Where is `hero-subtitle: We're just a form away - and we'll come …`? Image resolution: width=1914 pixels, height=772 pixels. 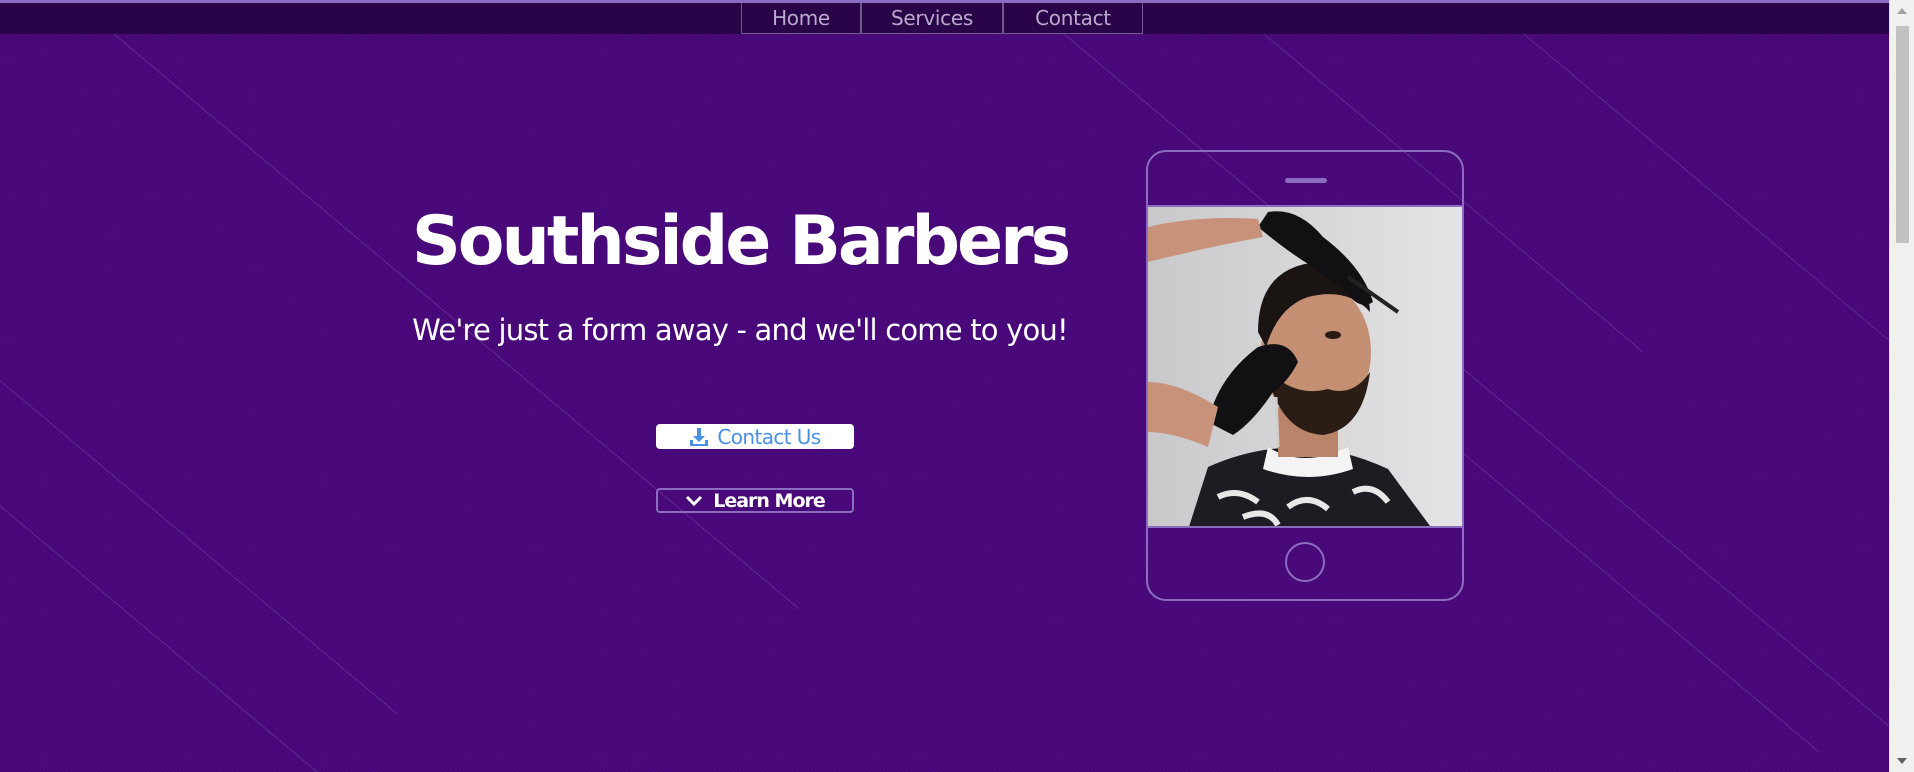 hero-subtitle: We're just a form away - and we'll come … is located at coordinates (740, 330).